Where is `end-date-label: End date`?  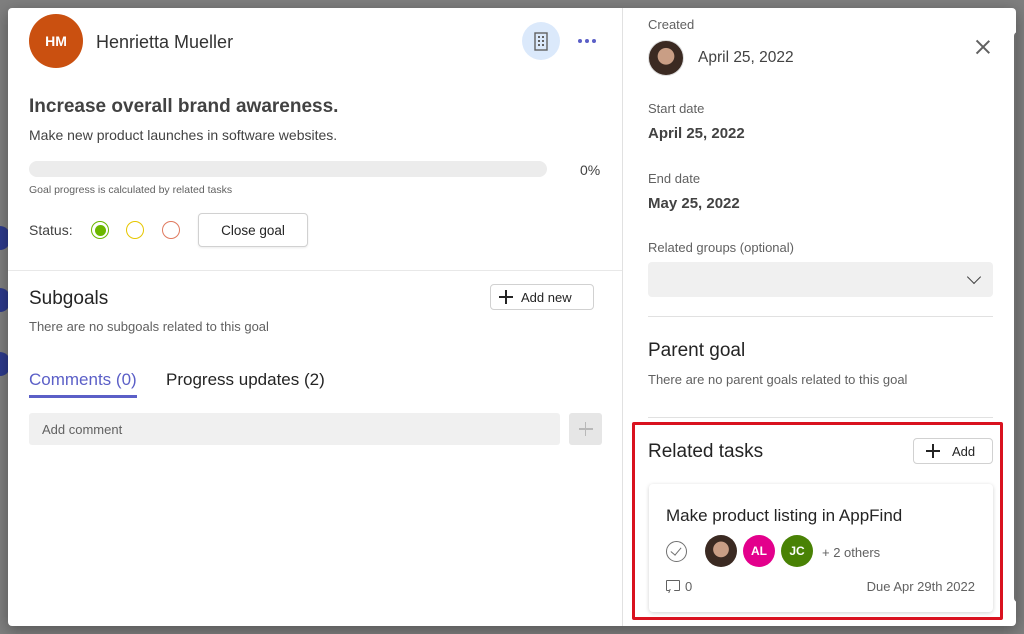 end-date-label: End date is located at coordinates (674, 178).